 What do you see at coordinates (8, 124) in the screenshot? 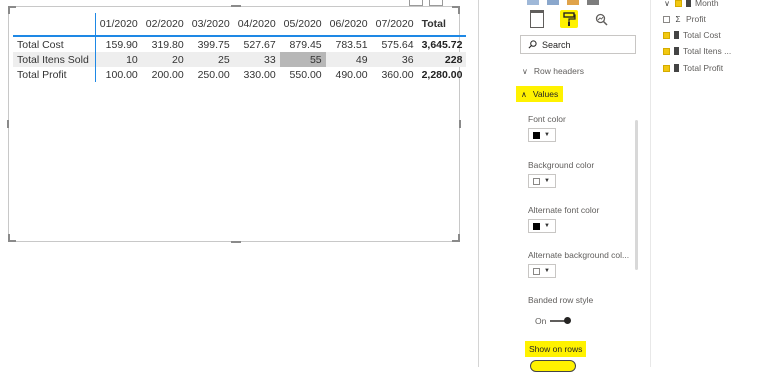
I see `resize-handle-left` at bounding box center [8, 124].